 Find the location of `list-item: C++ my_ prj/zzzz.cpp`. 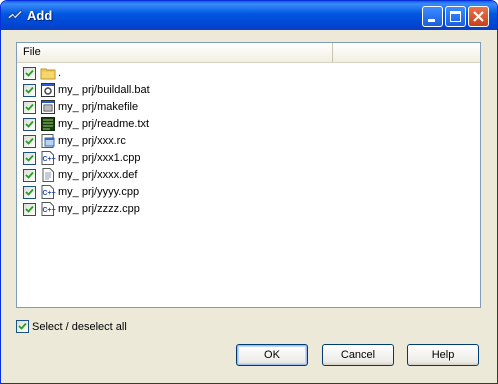

list-item: C++ my_ prj/zzzz.cpp is located at coordinates (171, 209).